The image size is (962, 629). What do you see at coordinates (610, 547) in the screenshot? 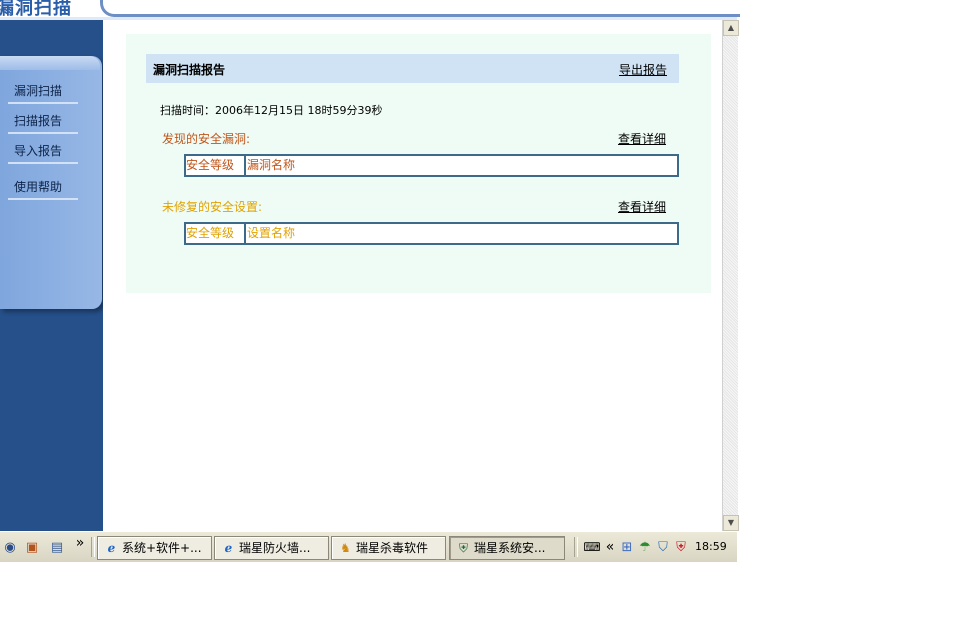
I see `tray-collapse-icon: «` at bounding box center [610, 547].